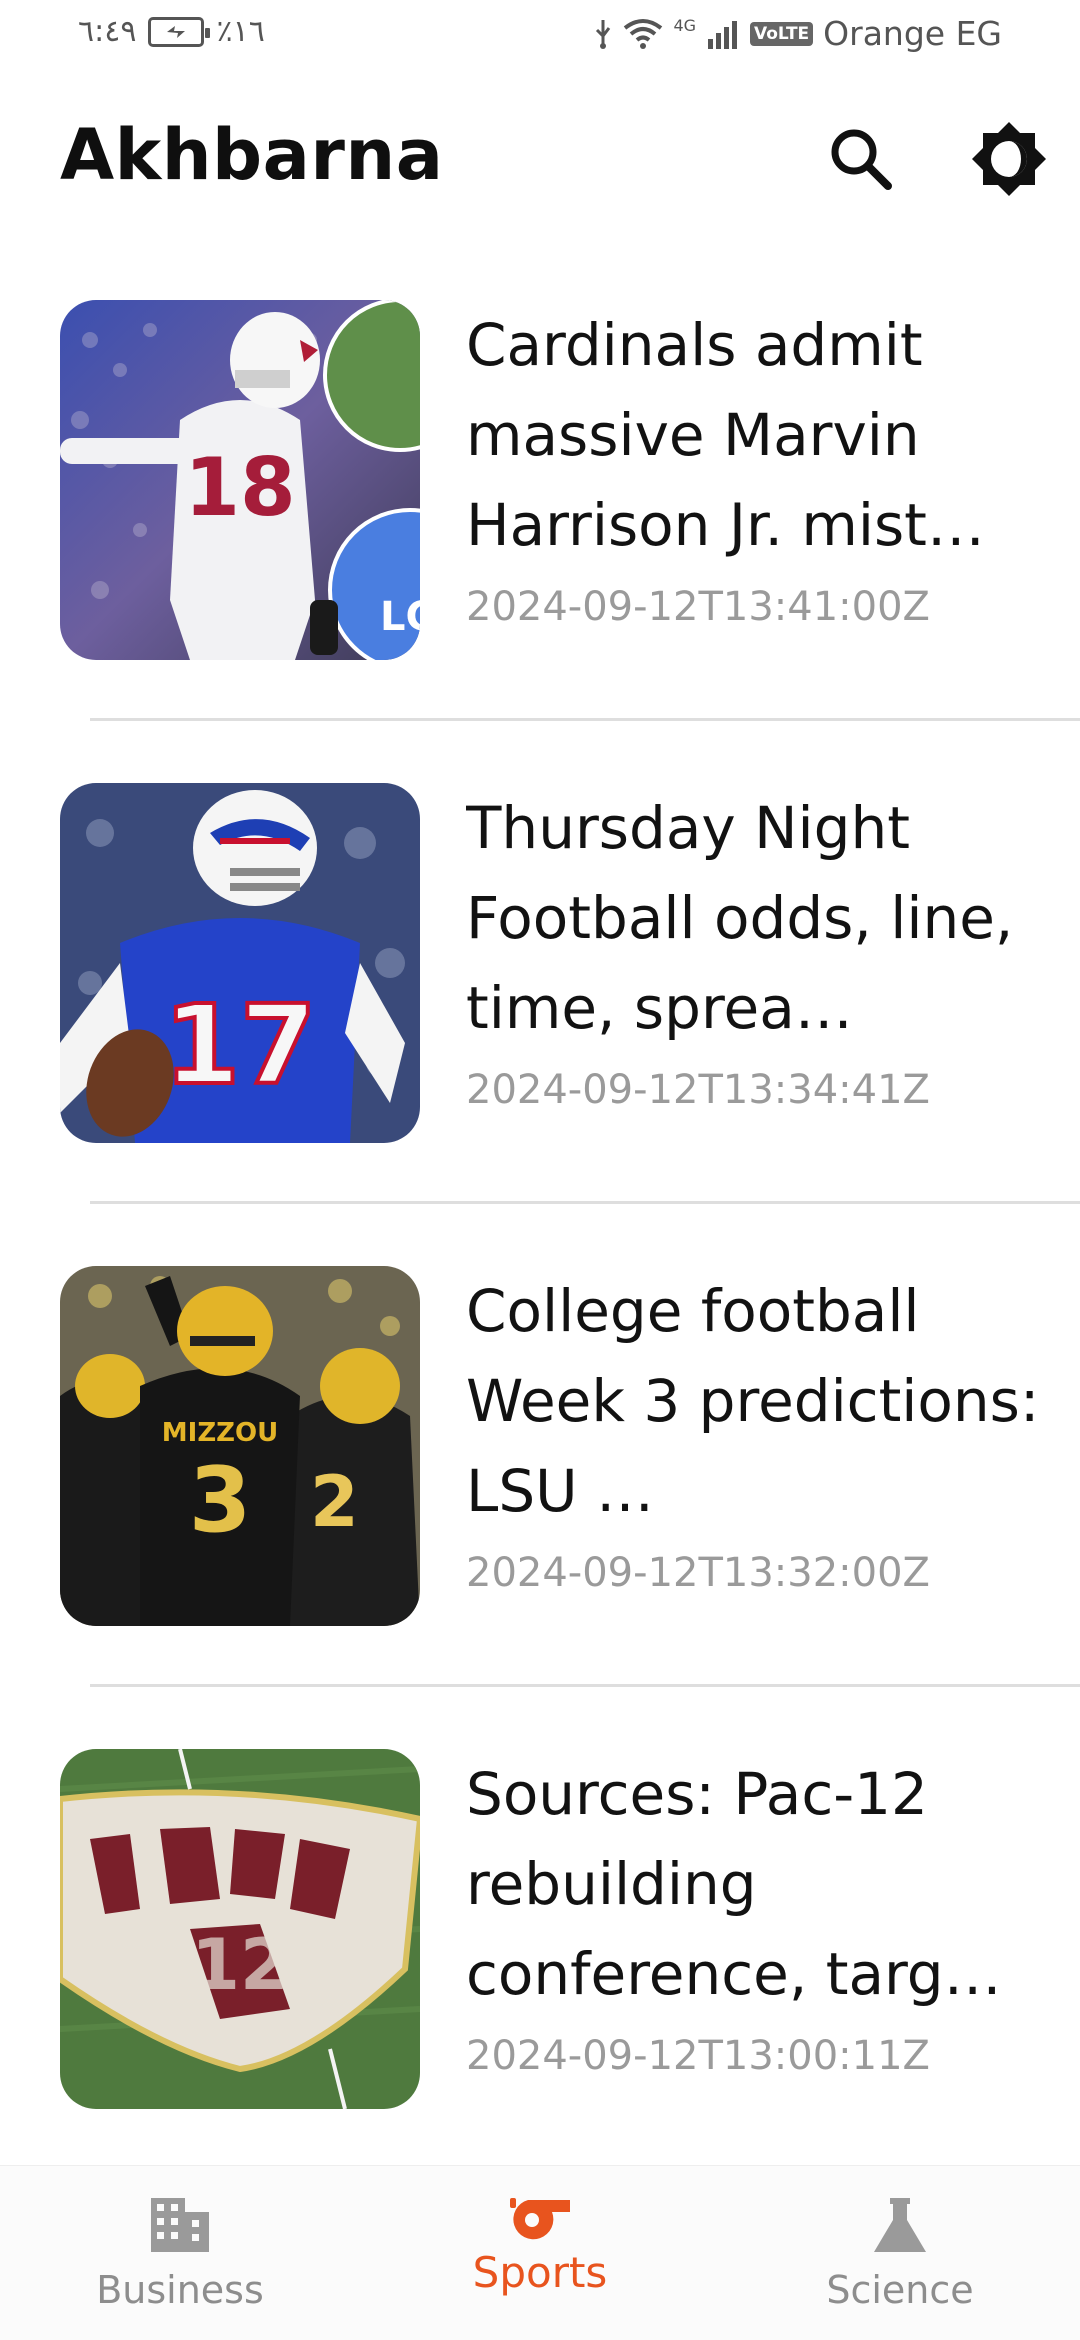 The width and height of the screenshot is (1080, 2340). What do you see at coordinates (540, 36) in the screenshot?
I see `status-bar: ٦:٤٩ ٪١٦ 4G VoLTE Orange EG` at bounding box center [540, 36].